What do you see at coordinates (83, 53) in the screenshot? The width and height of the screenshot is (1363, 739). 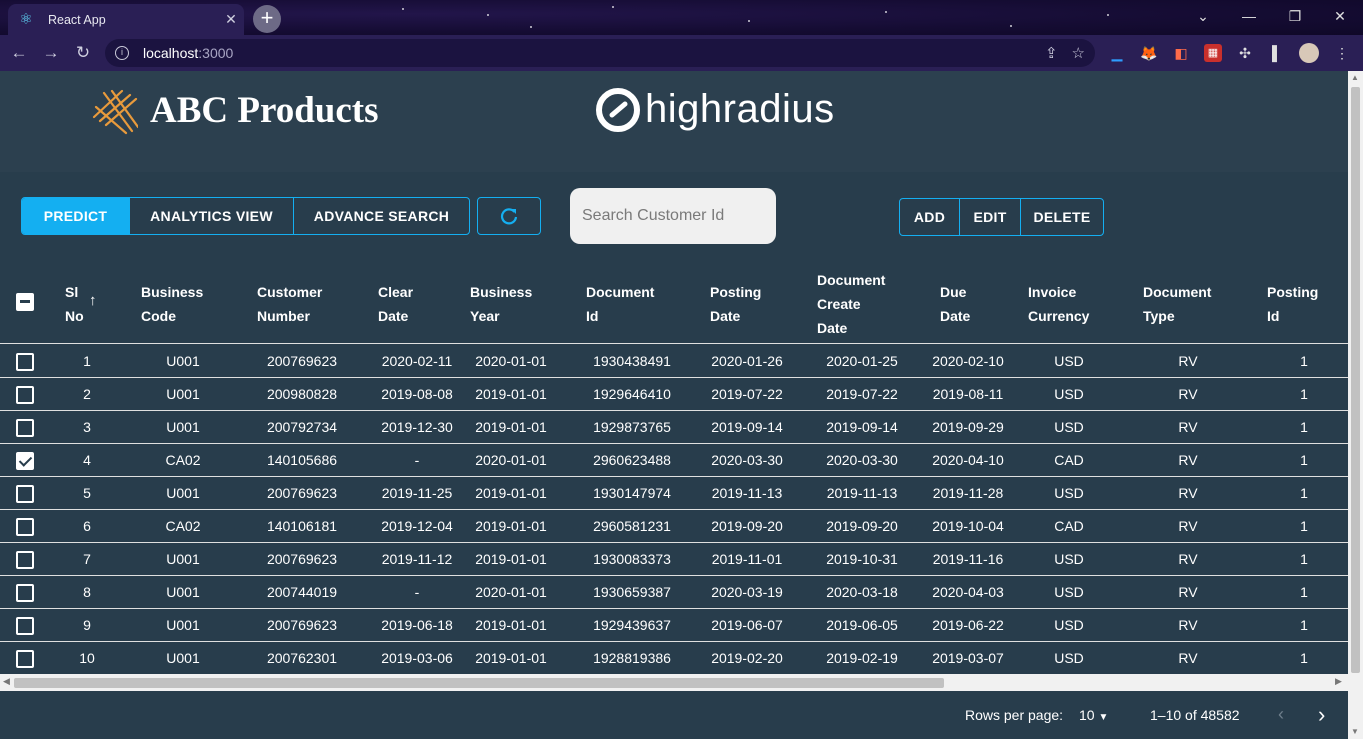 I see `reload-icon: ↻` at bounding box center [83, 53].